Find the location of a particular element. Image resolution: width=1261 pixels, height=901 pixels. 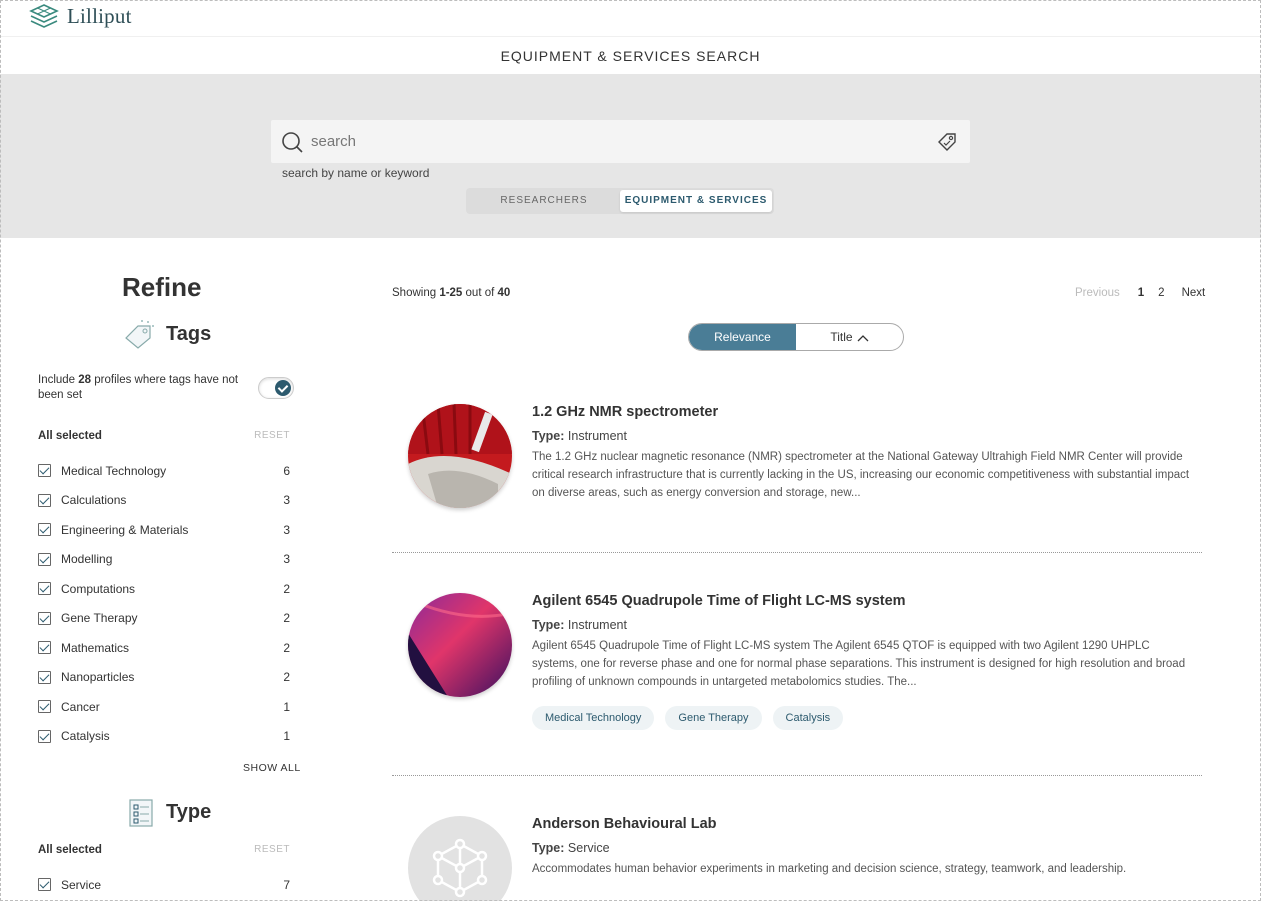

facet-item-calculations: Calculations 3 is located at coordinates (164, 501).